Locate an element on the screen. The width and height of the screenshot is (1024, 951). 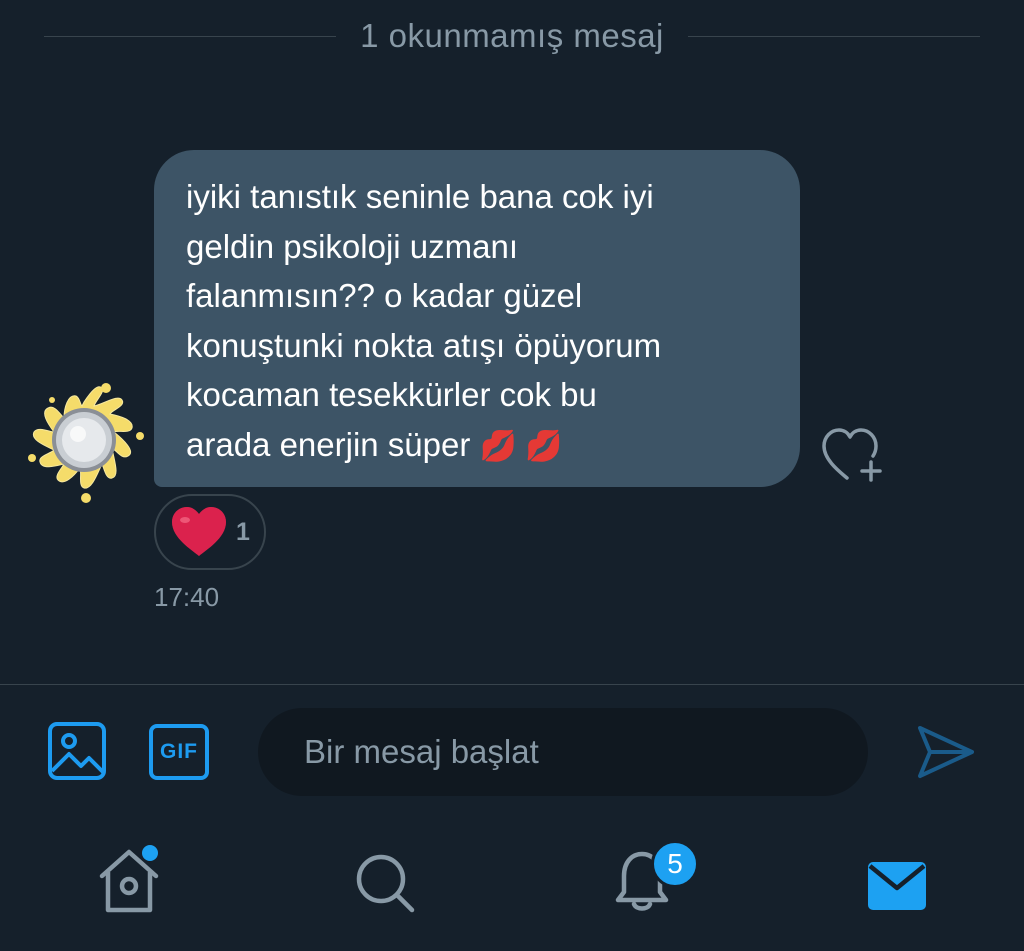
add-reaction-button is located at coordinates (853, 455).